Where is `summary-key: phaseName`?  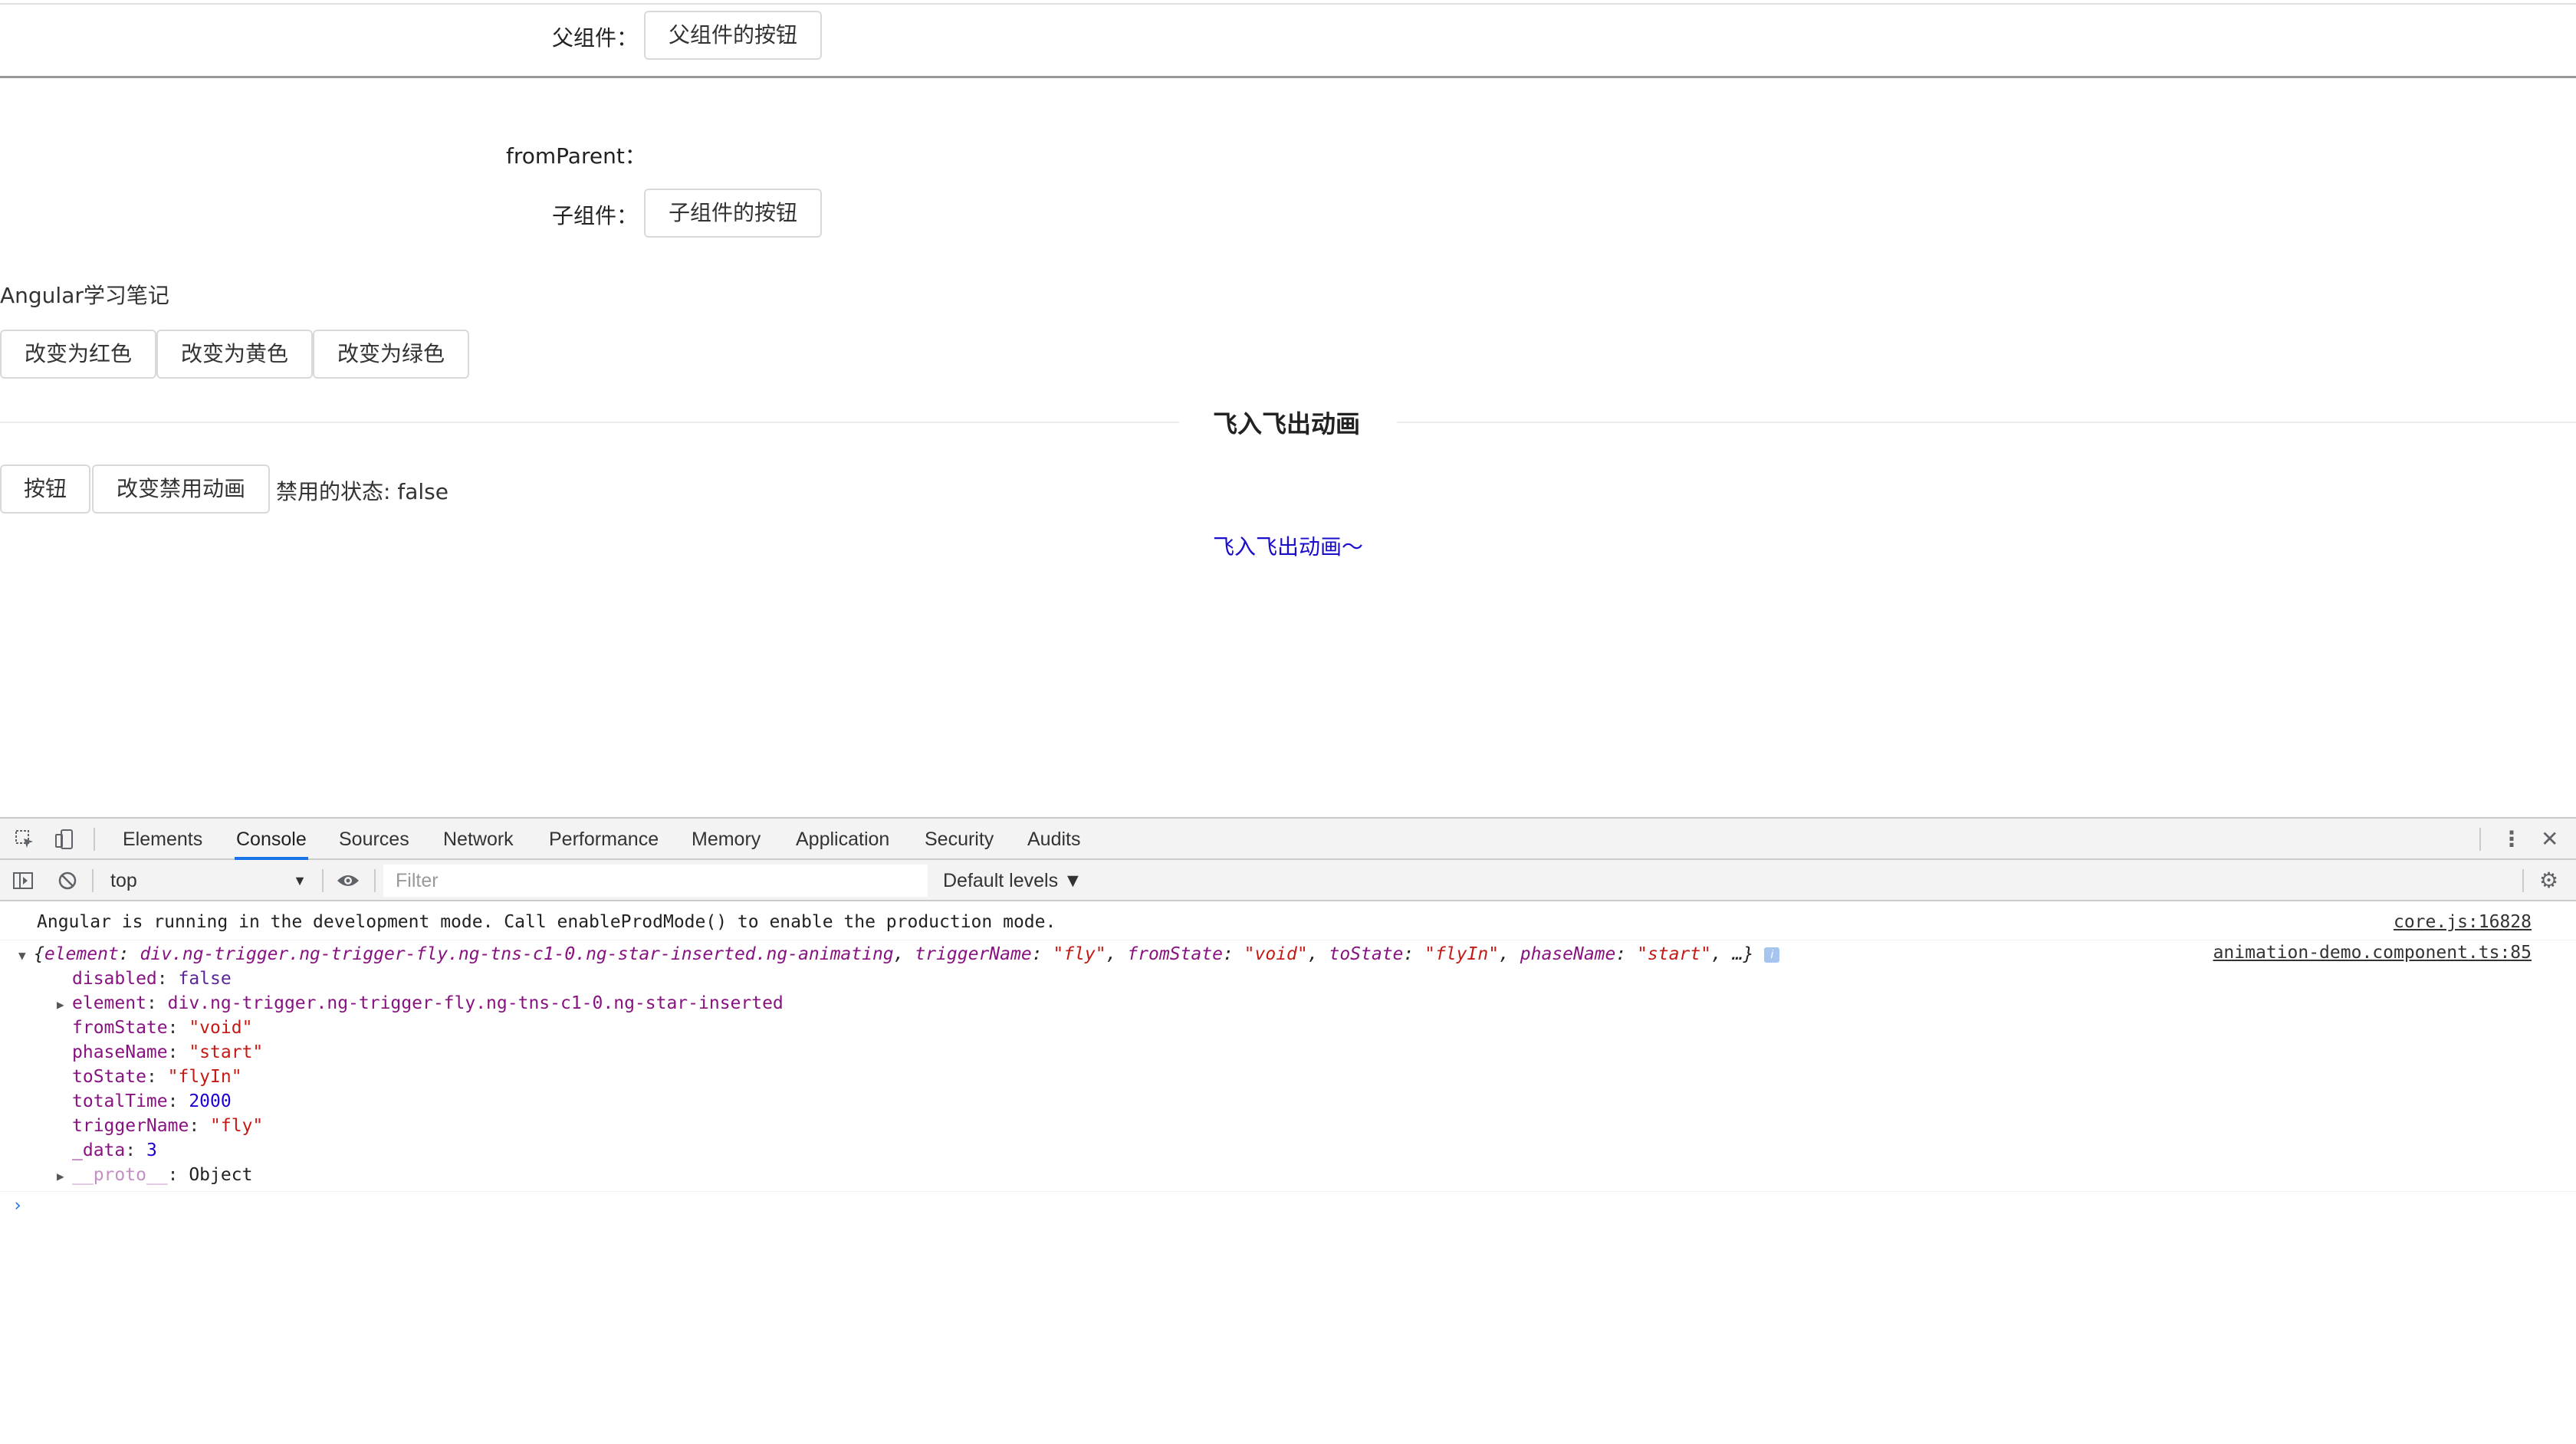 summary-key: phaseName is located at coordinates (1568, 954).